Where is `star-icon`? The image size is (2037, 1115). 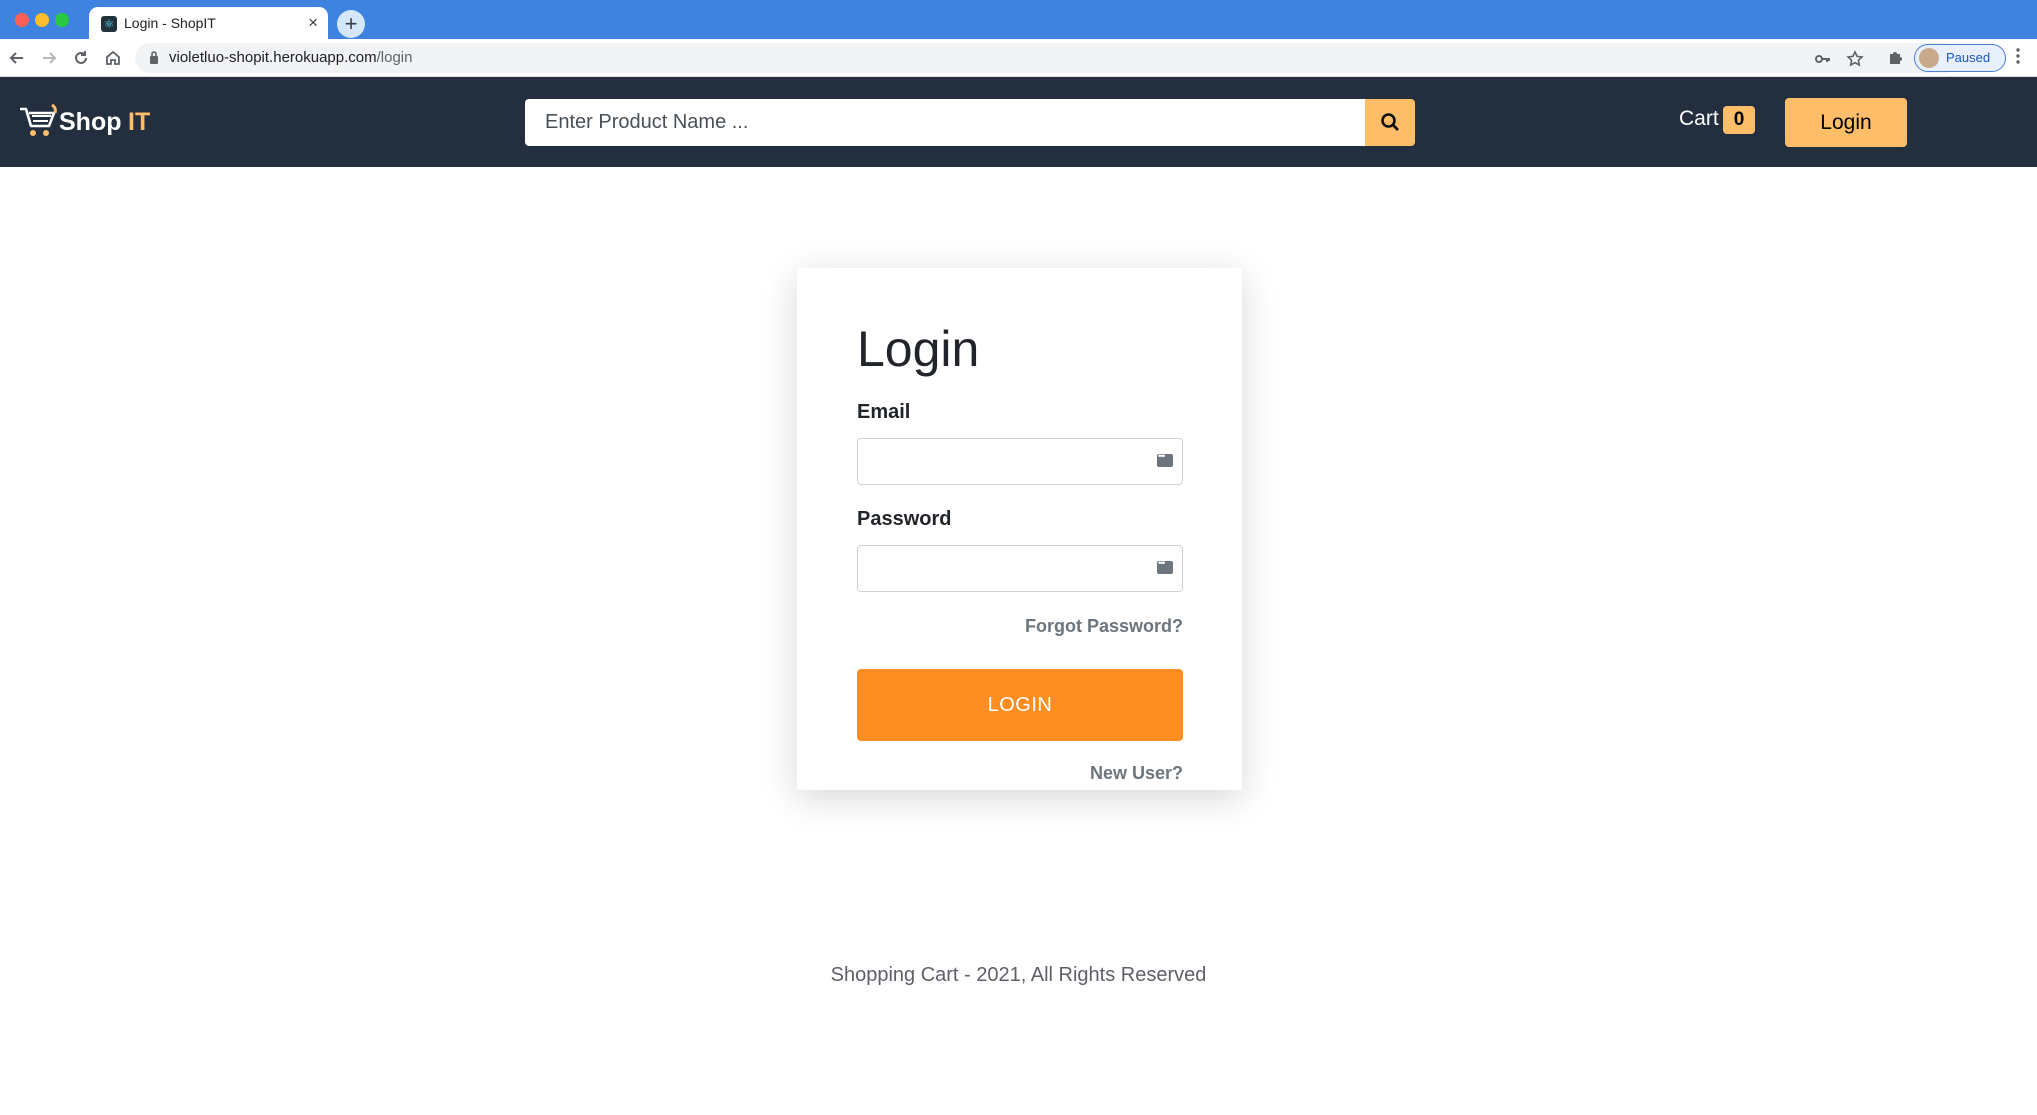
star-icon is located at coordinates (1855, 60).